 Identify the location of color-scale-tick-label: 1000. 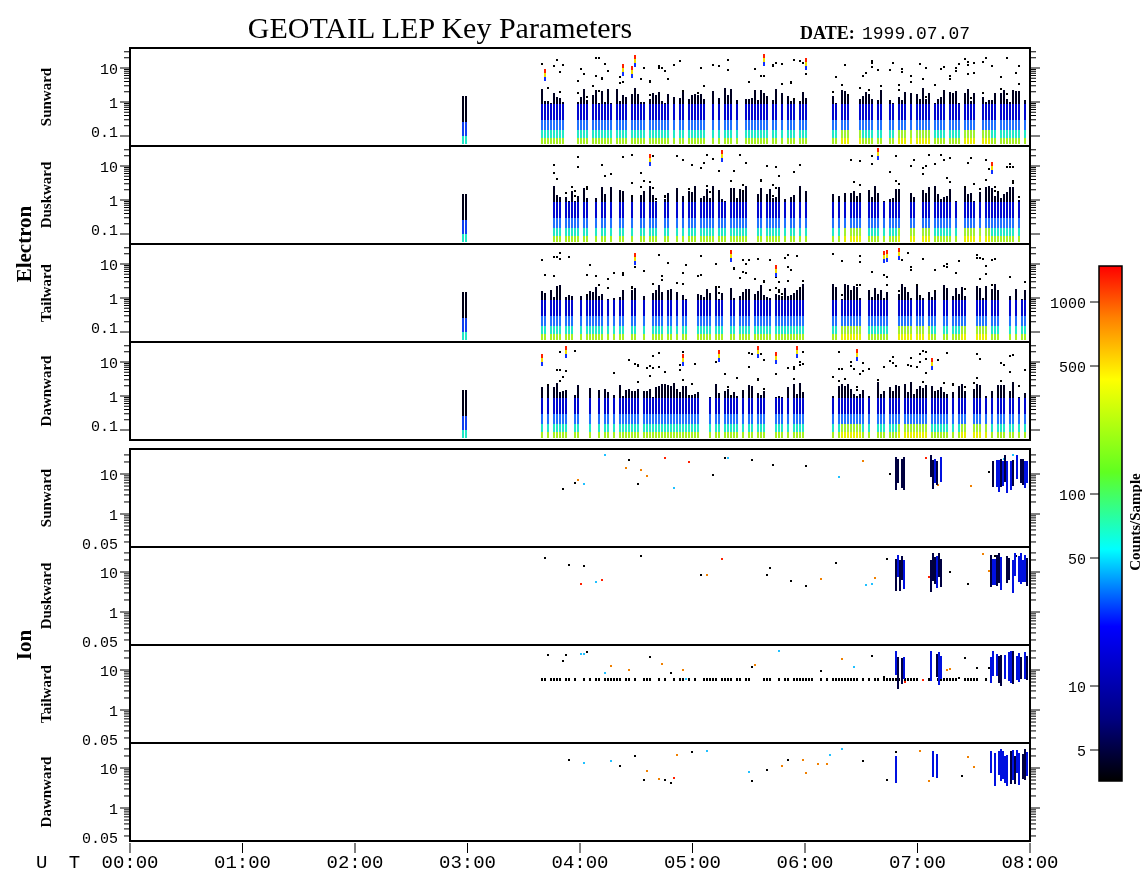
(1068, 304).